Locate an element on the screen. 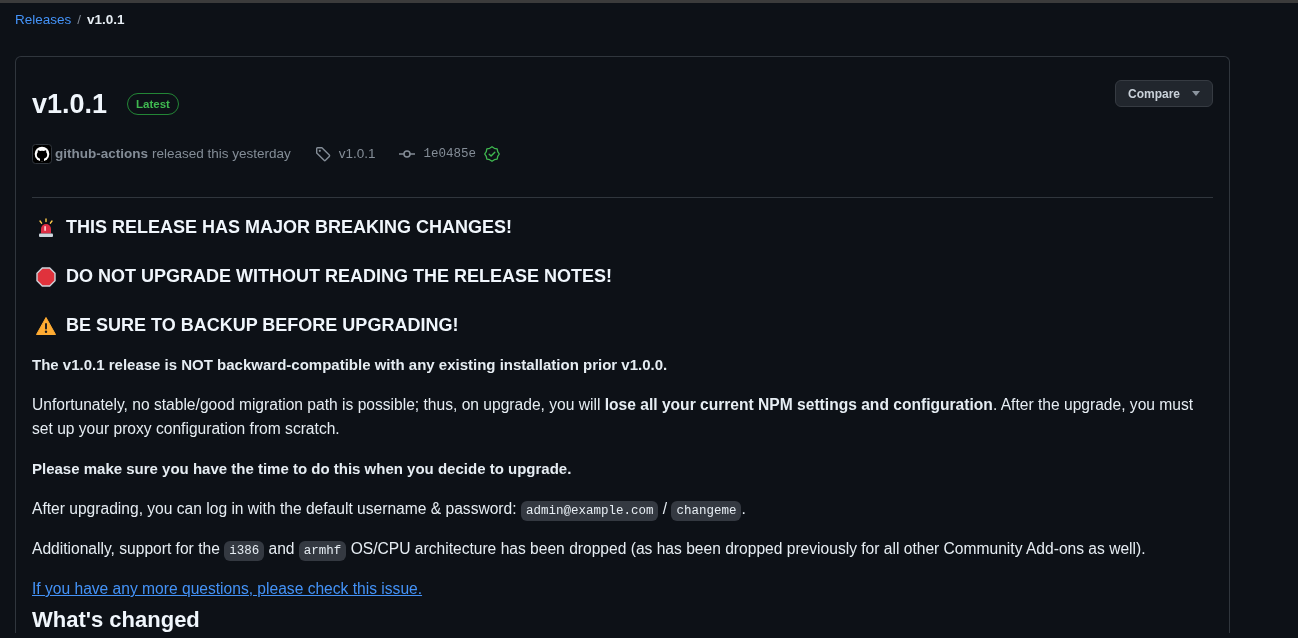 The image size is (1298, 638). section-heading: What's changed is located at coordinates (116, 620).